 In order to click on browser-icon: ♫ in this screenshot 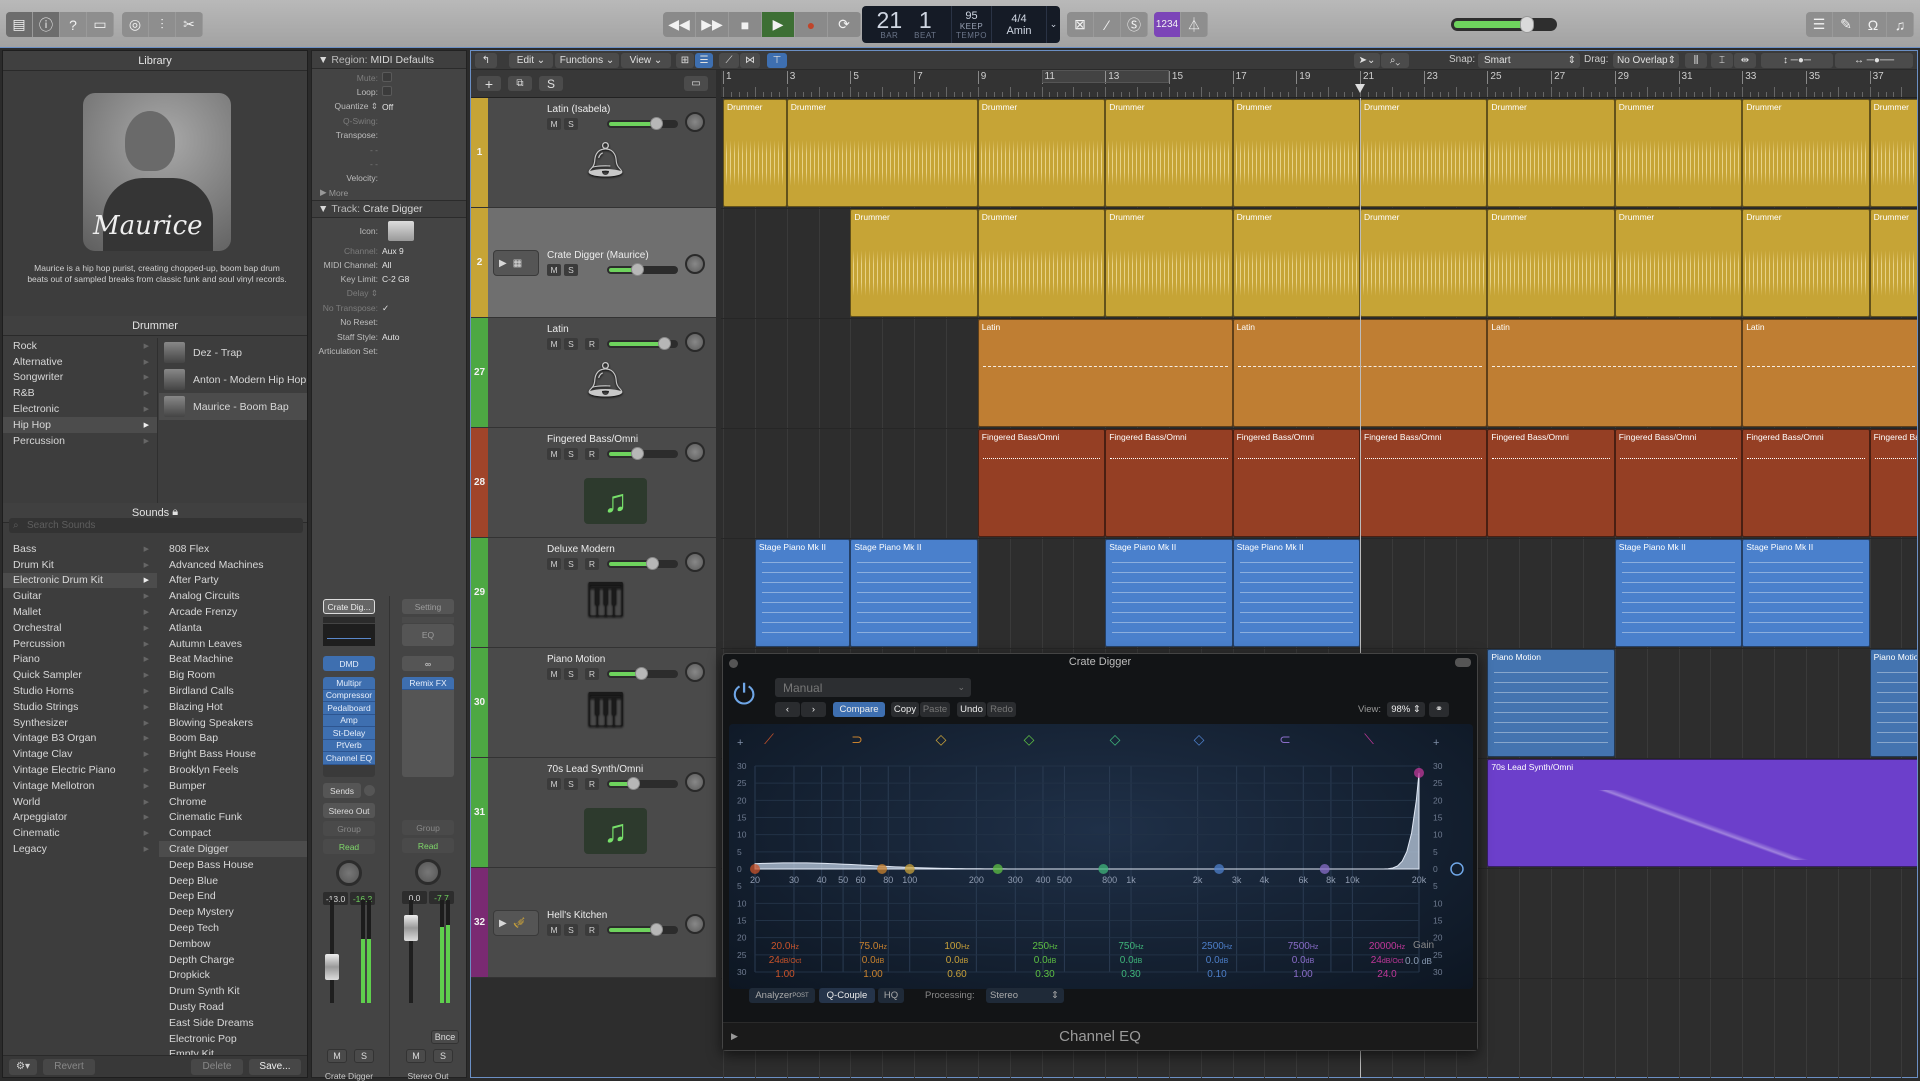, I will do `click(1900, 24)`.